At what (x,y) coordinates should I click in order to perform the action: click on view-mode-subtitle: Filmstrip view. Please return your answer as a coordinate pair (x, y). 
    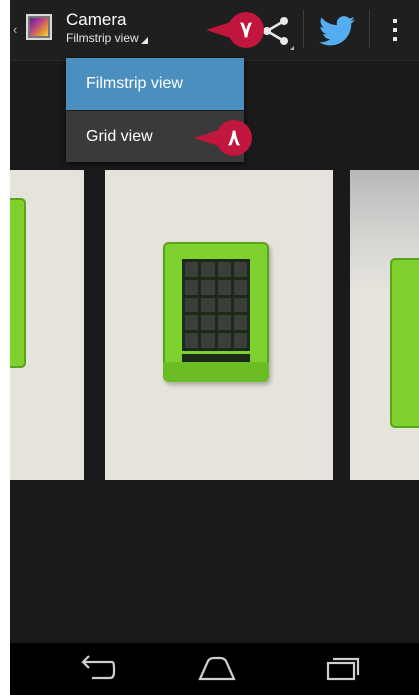
    Looking at the image, I should click on (102, 38).